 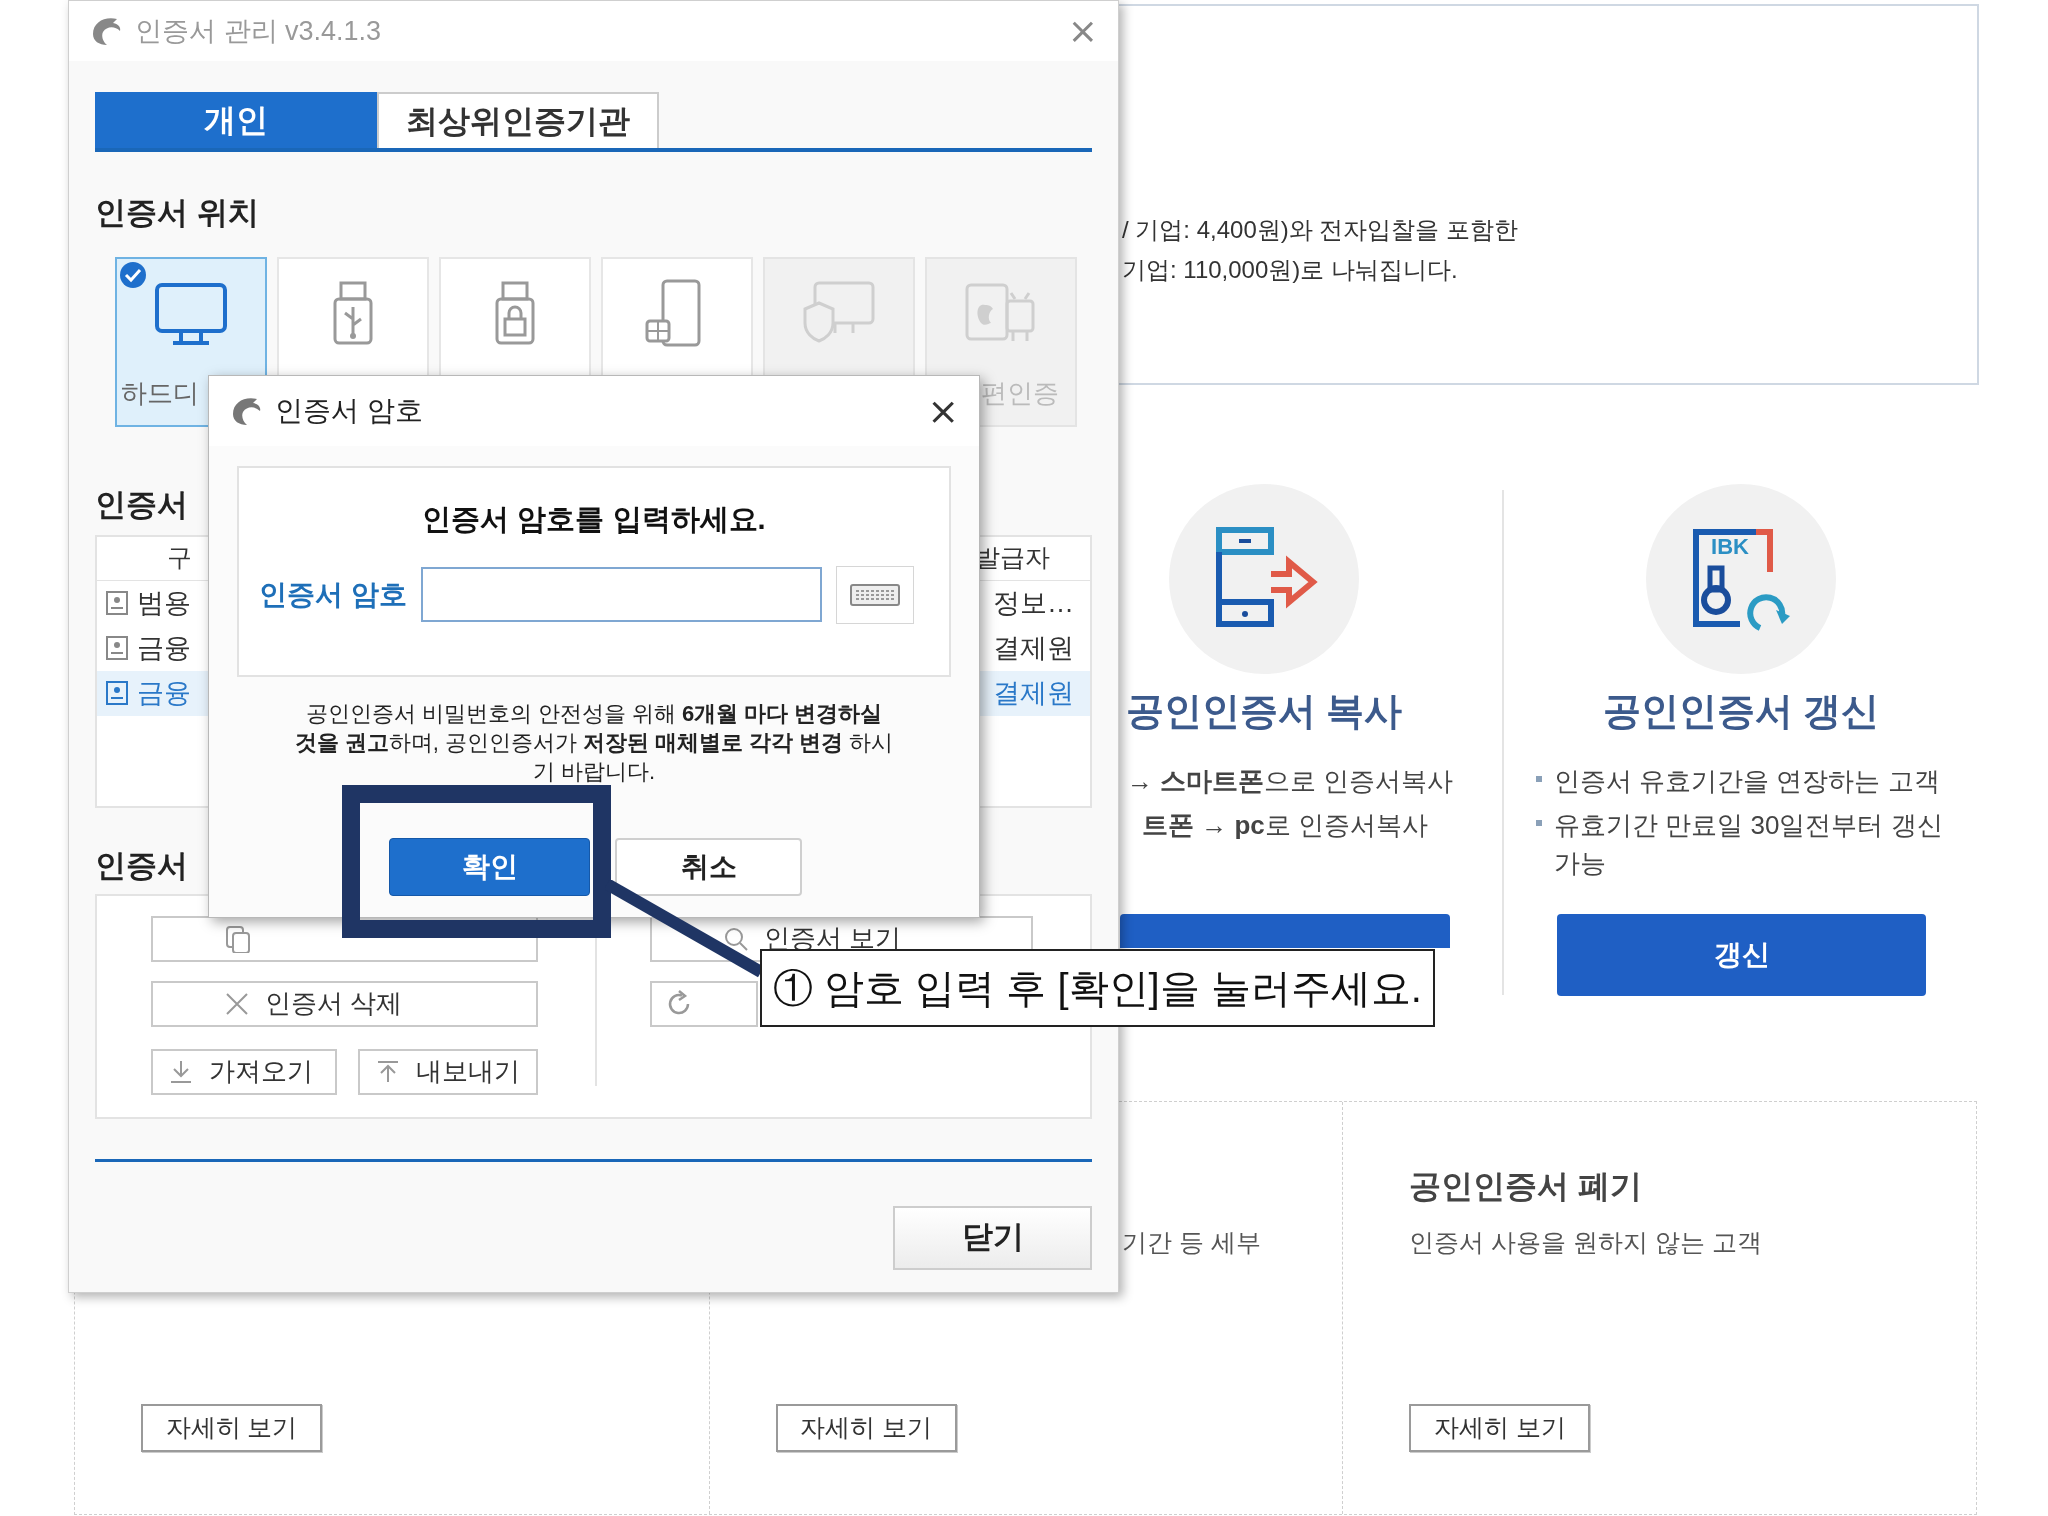 What do you see at coordinates (1191, 1242) in the screenshot?
I see `card-text: 기간 등 세부` at bounding box center [1191, 1242].